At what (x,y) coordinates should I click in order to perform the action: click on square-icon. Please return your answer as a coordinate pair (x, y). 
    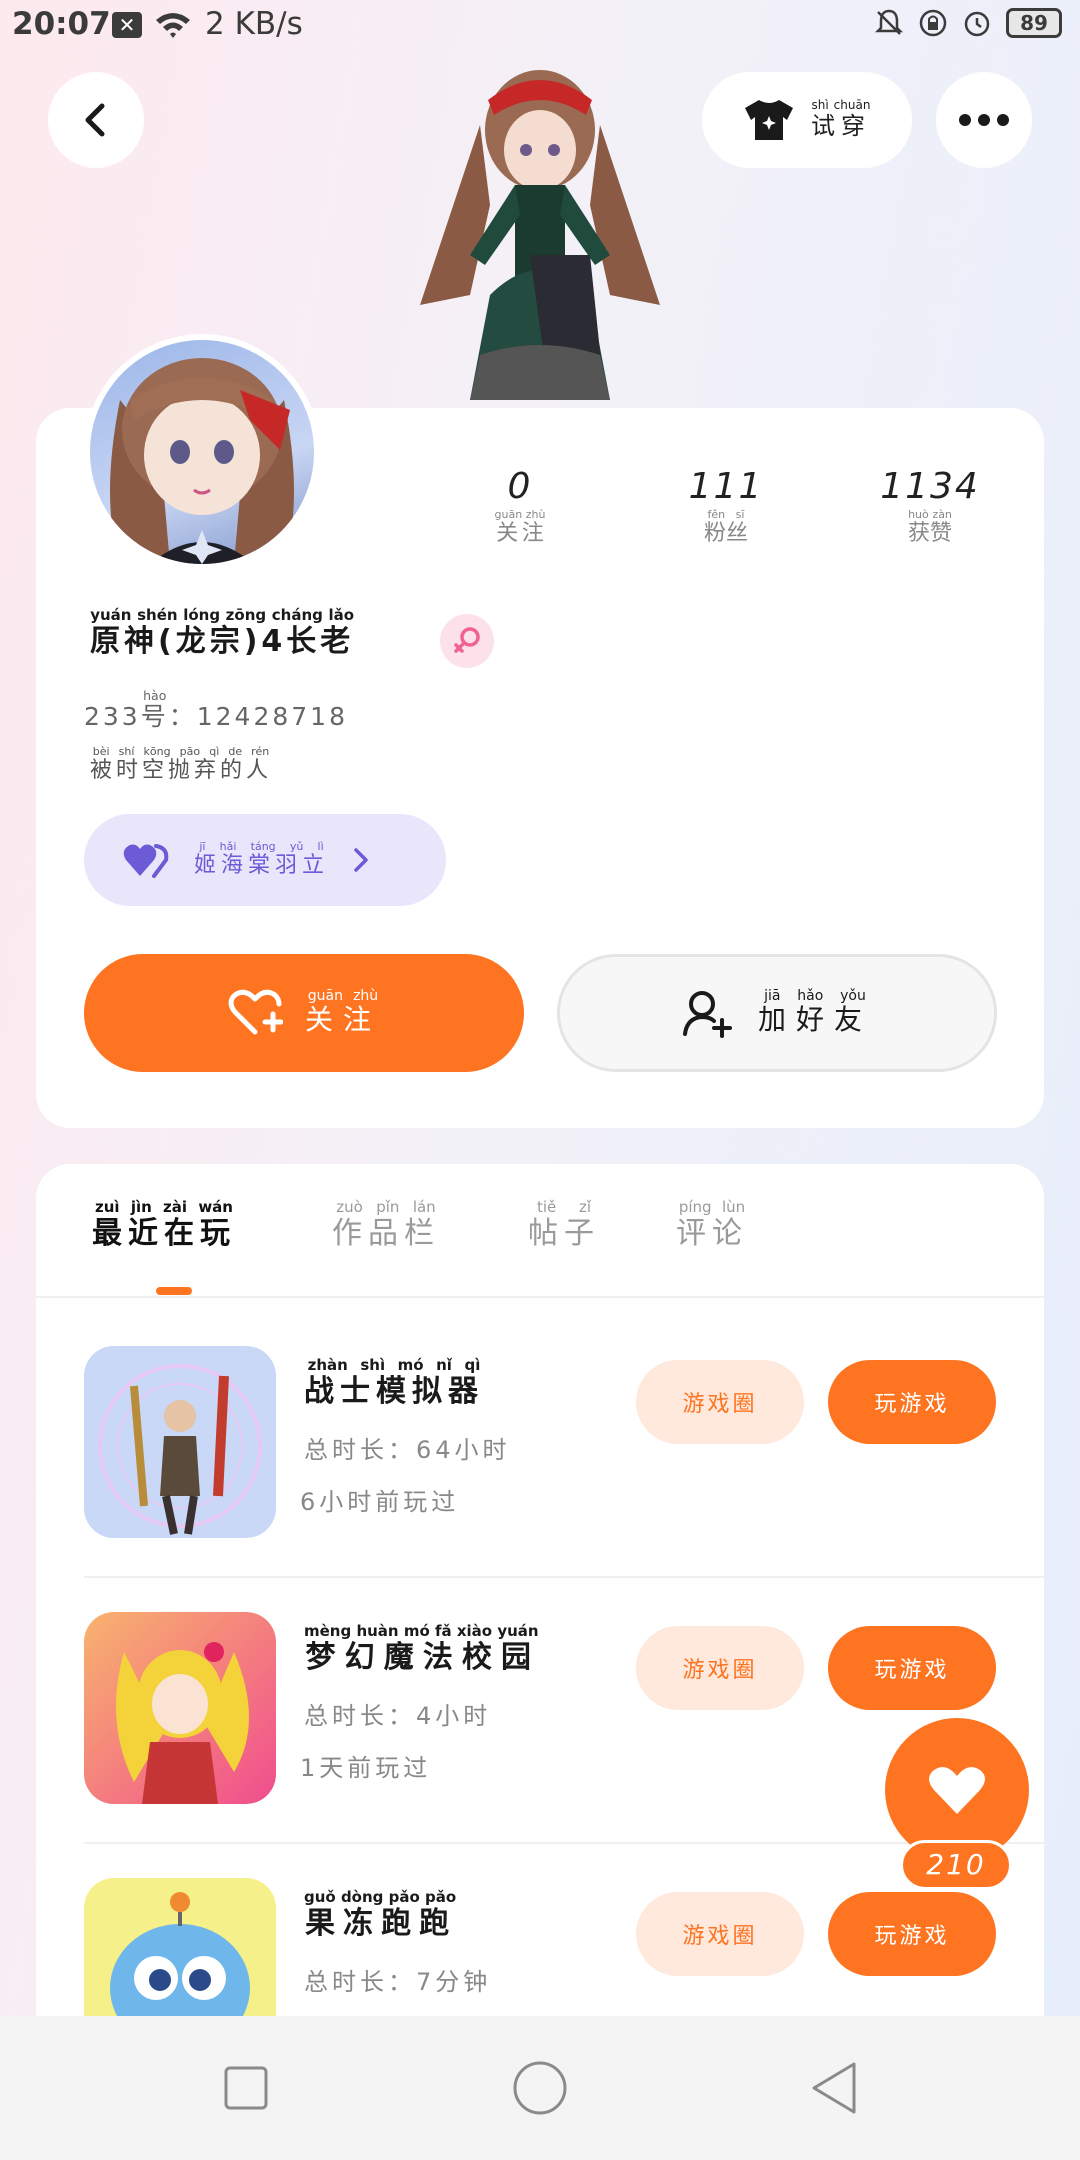
    Looking at the image, I should click on (246, 2088).